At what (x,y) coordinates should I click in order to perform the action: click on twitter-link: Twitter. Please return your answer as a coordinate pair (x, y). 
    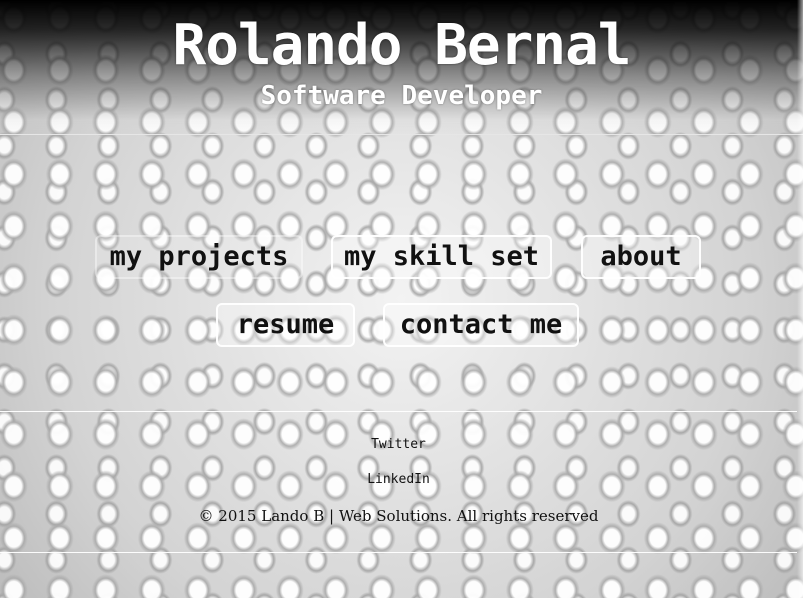
    Looking at the image, I should click on (398, 445).